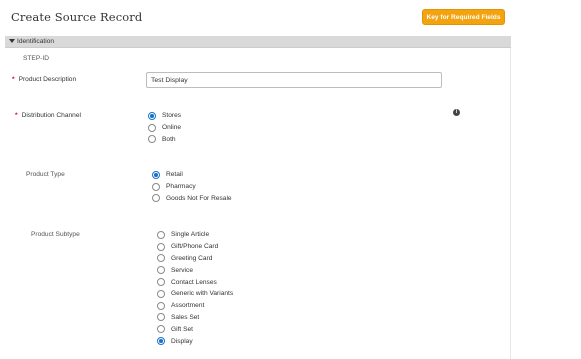 The width and height of the screenshot is (581, 359). I want to click on radio-option-label: Single Article, so click(190, 235).